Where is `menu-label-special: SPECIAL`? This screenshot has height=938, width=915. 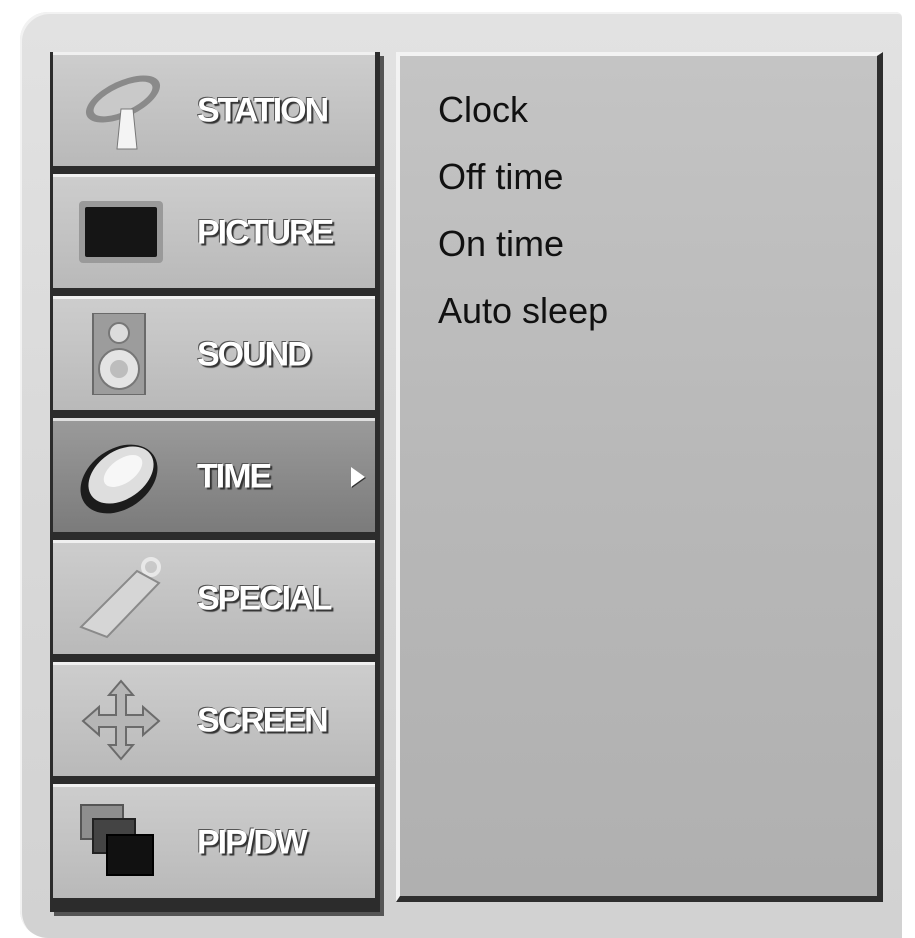
menu-label-special: SPECIAL is located at coordinates (264, 598).